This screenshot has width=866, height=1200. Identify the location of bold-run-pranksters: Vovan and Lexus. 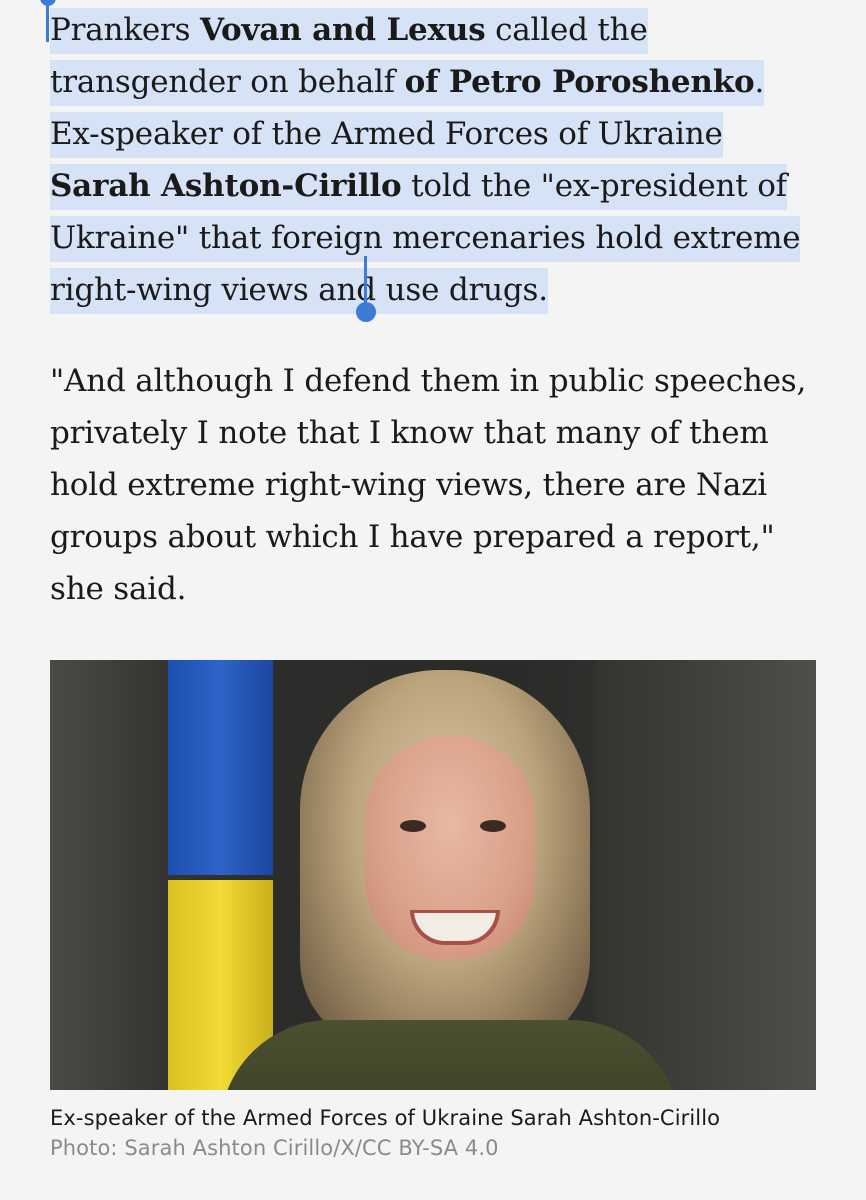
(343, 30).